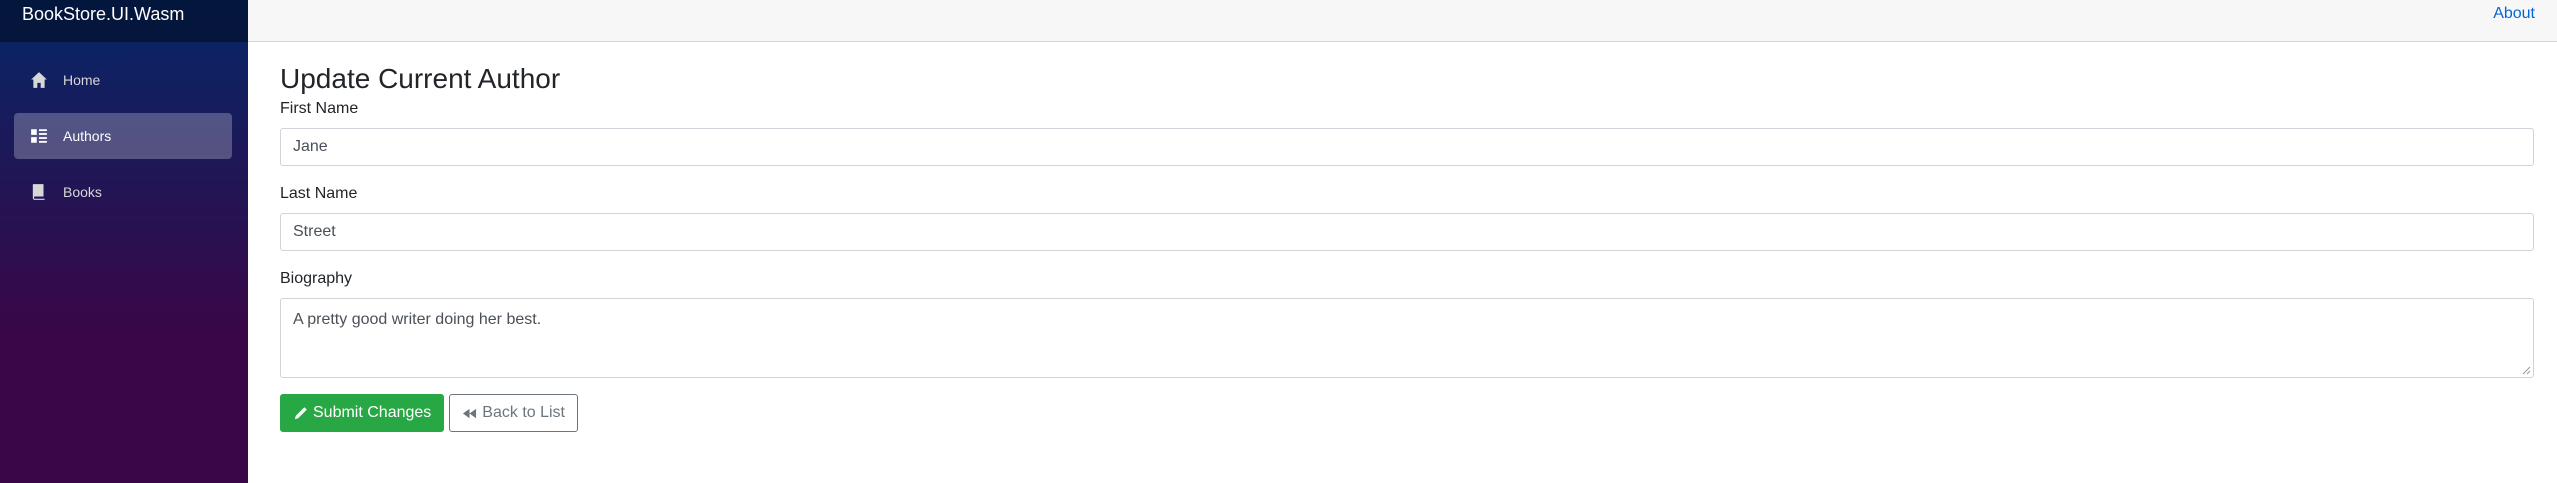  Describe the element at coordinates (417, 319) in the screenshot. I see `biography-value: A pretty good writer doing her best.` at that location.